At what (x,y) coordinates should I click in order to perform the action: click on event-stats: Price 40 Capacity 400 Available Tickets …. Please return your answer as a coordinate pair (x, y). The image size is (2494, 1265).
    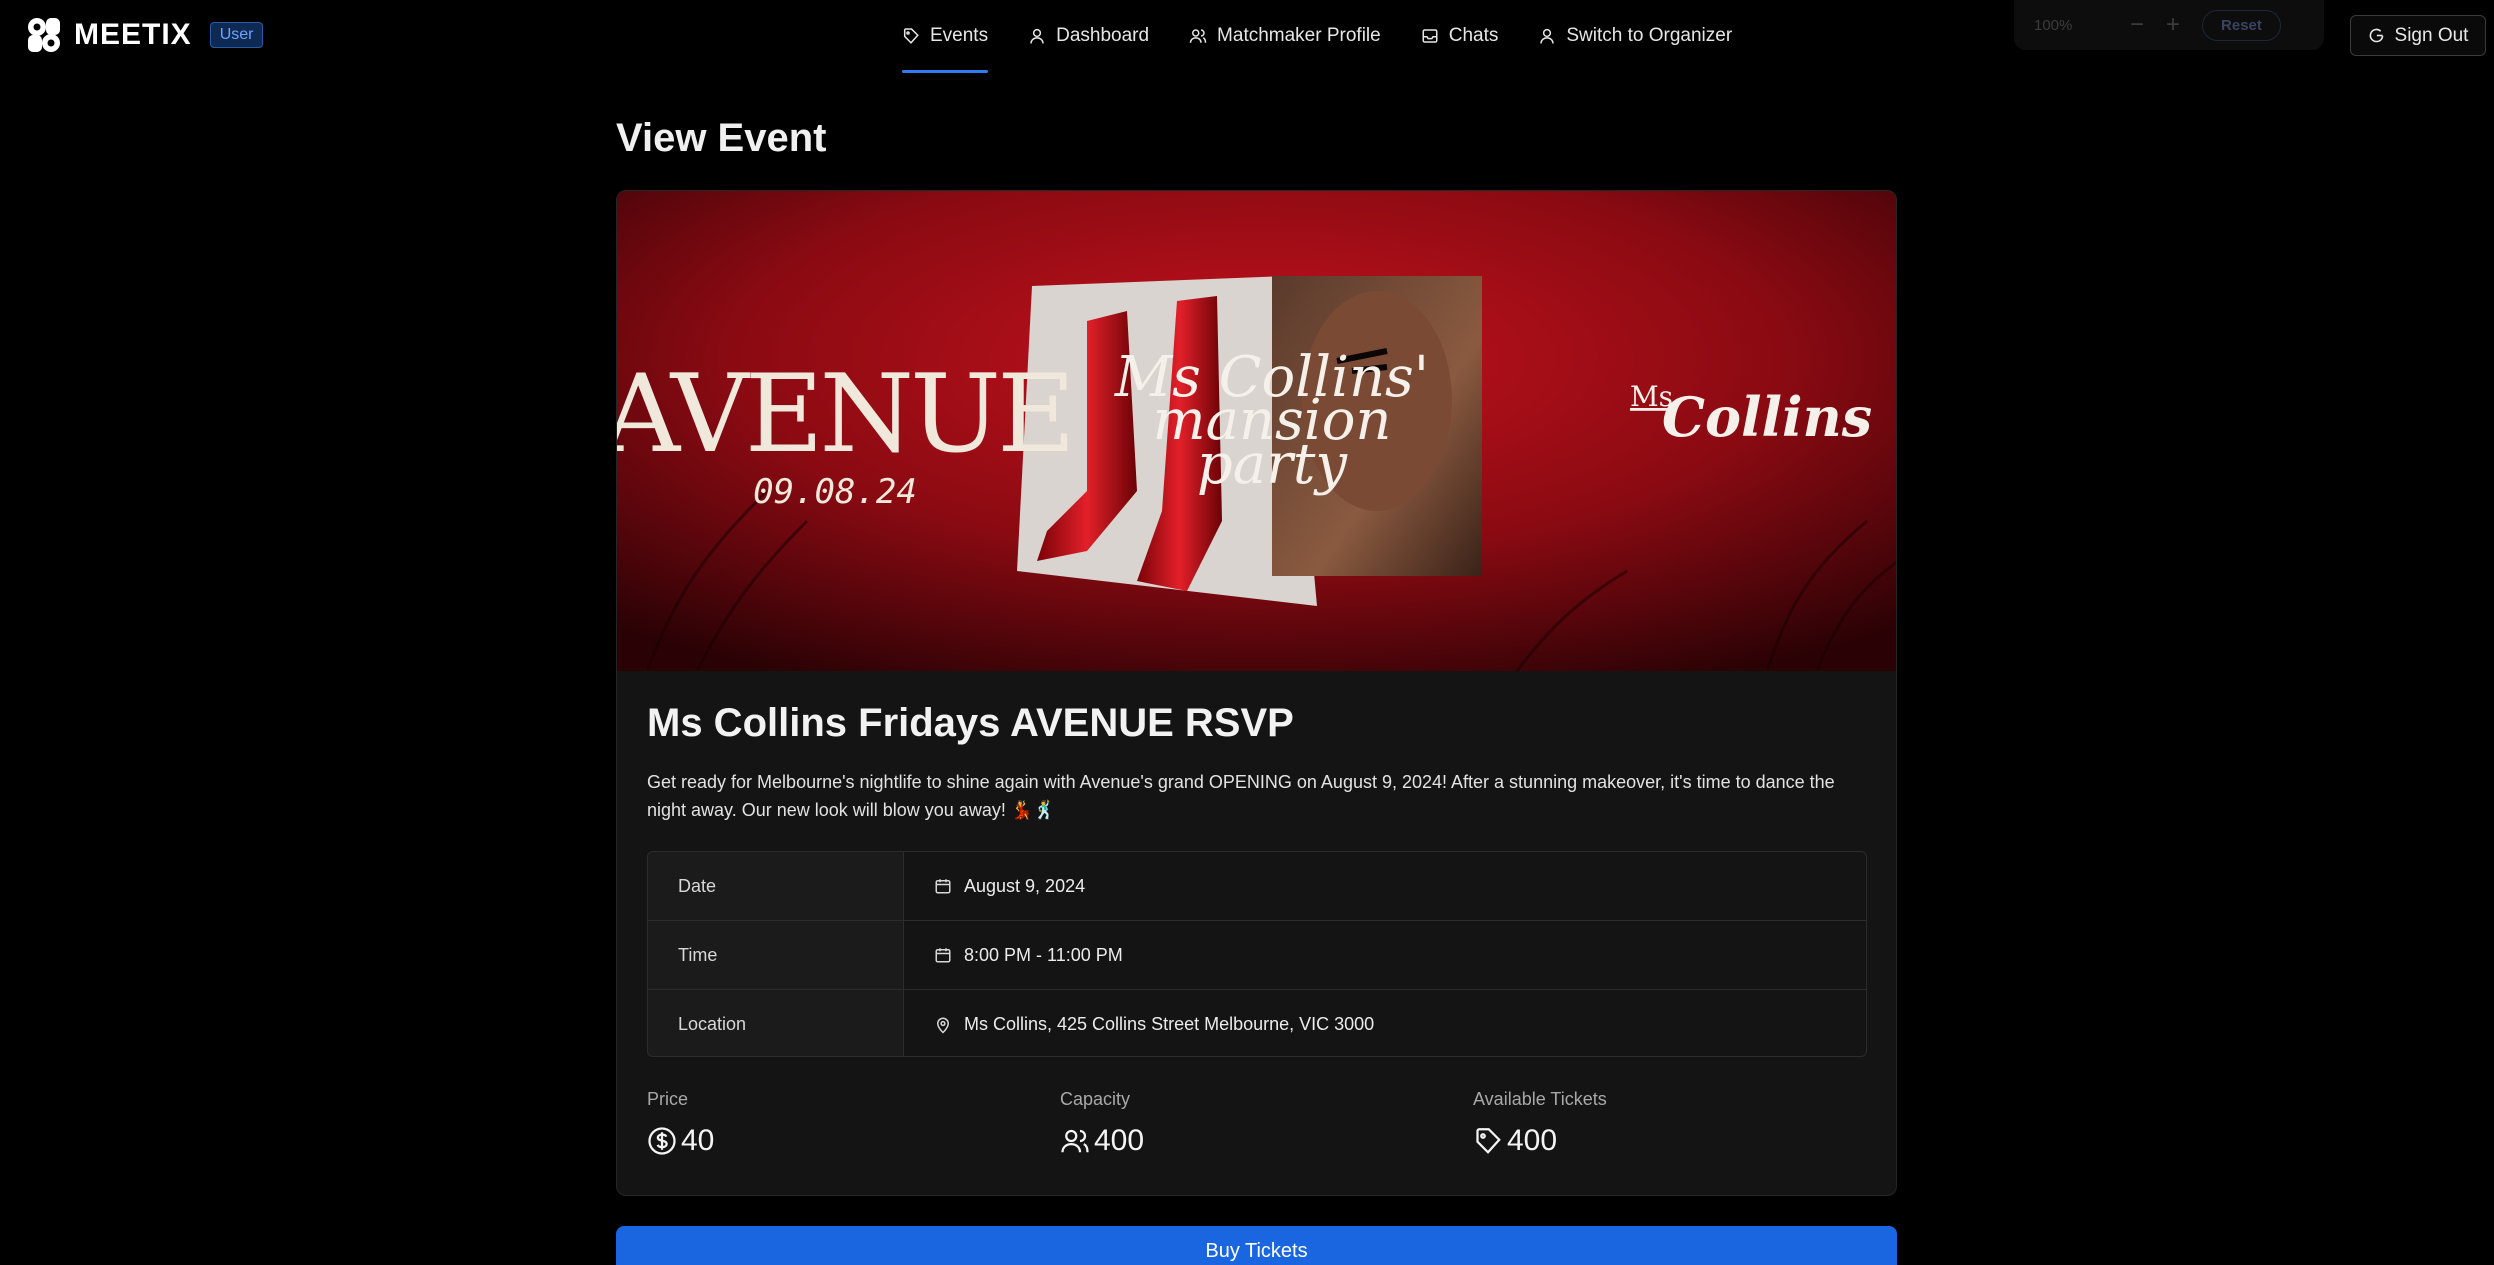
    Looking at the image, I should click on (1262, 1129).